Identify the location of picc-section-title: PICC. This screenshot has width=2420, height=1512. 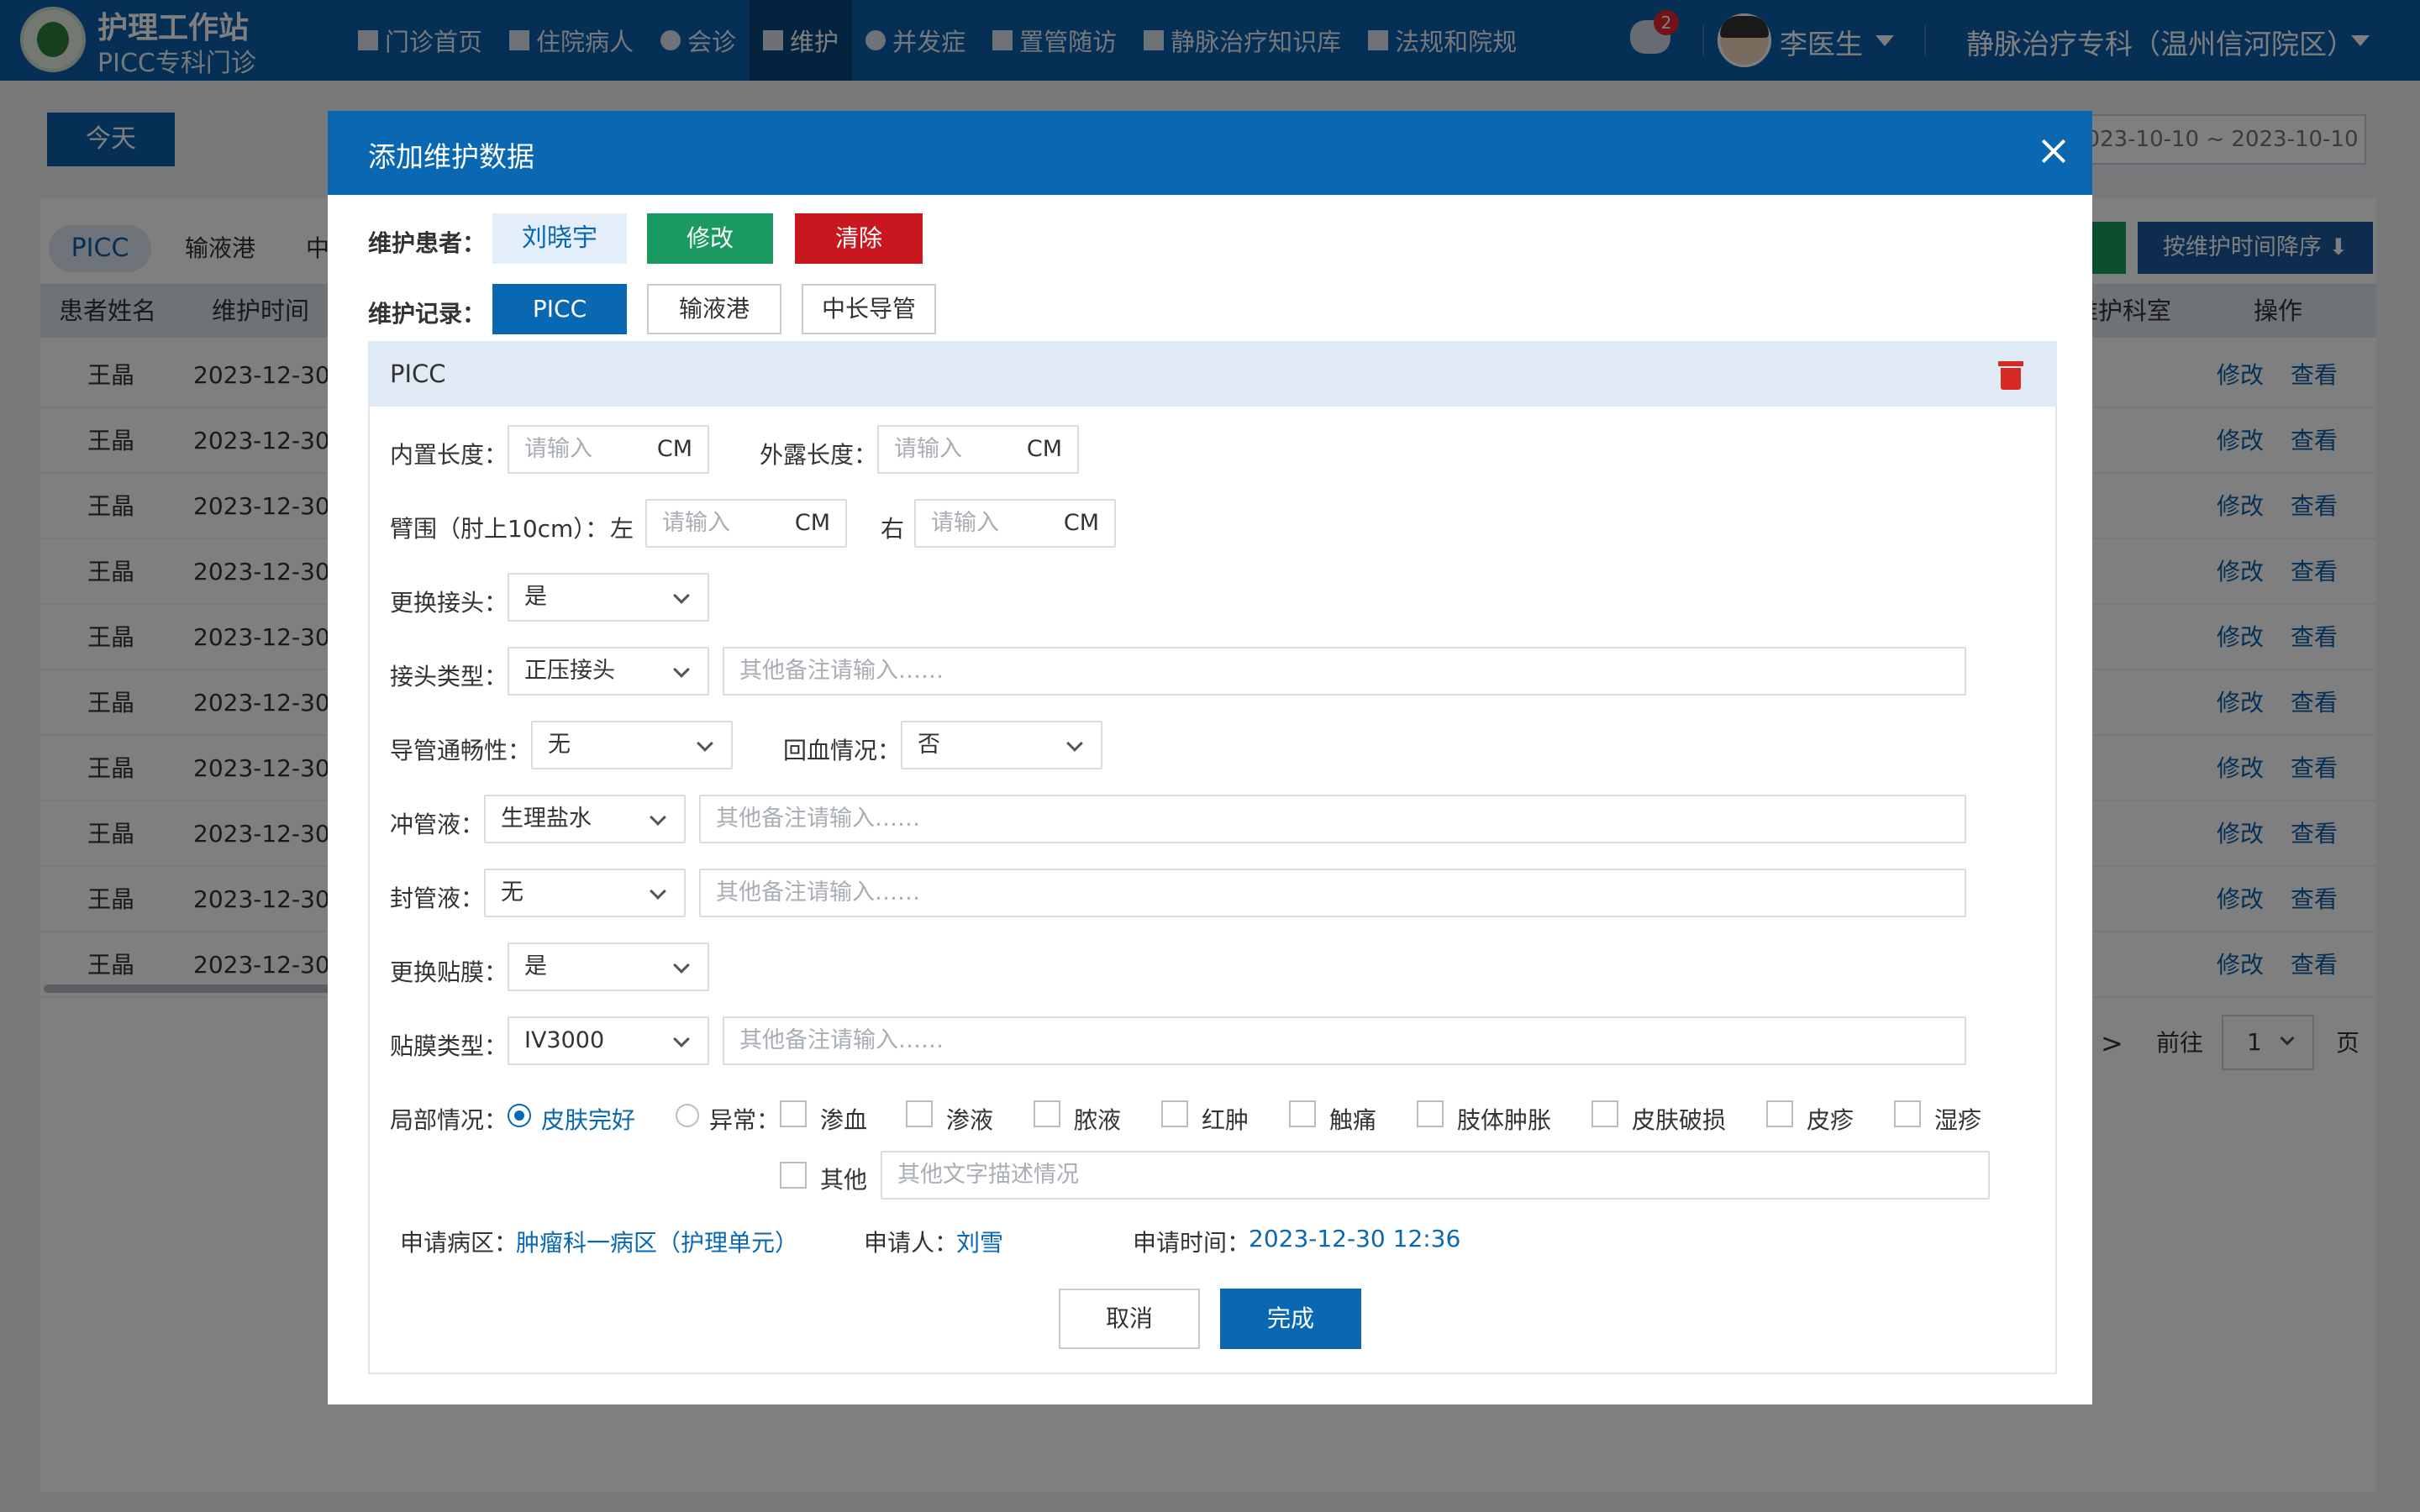
(418, 374).